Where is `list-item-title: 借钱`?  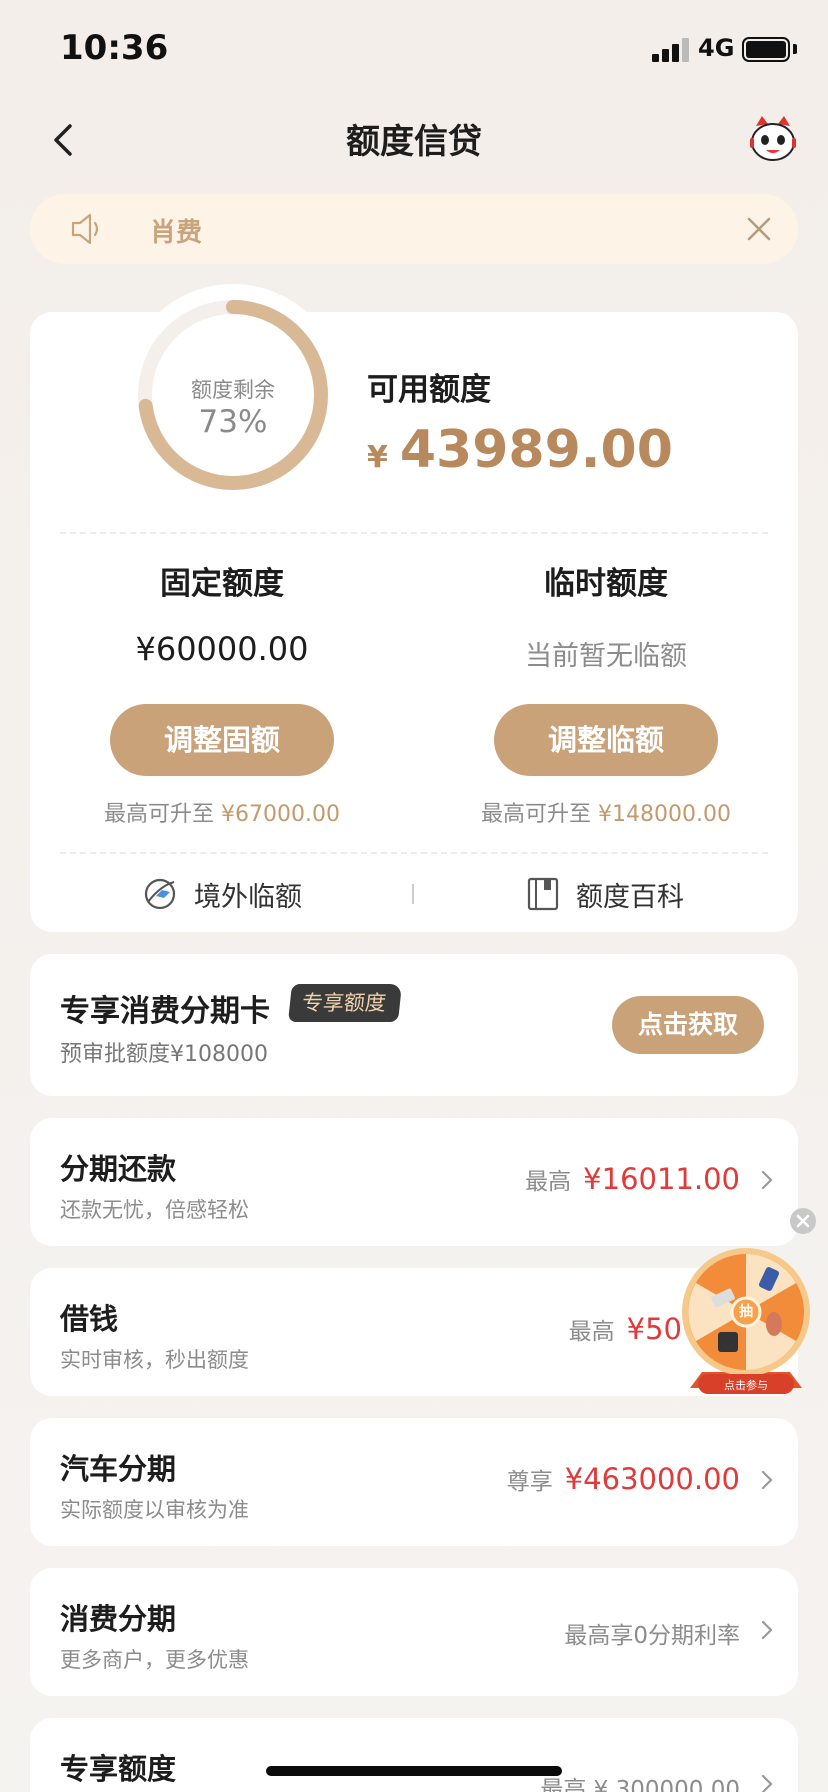 list-item-title: 借钱 is located at coordinates (89, 1319).